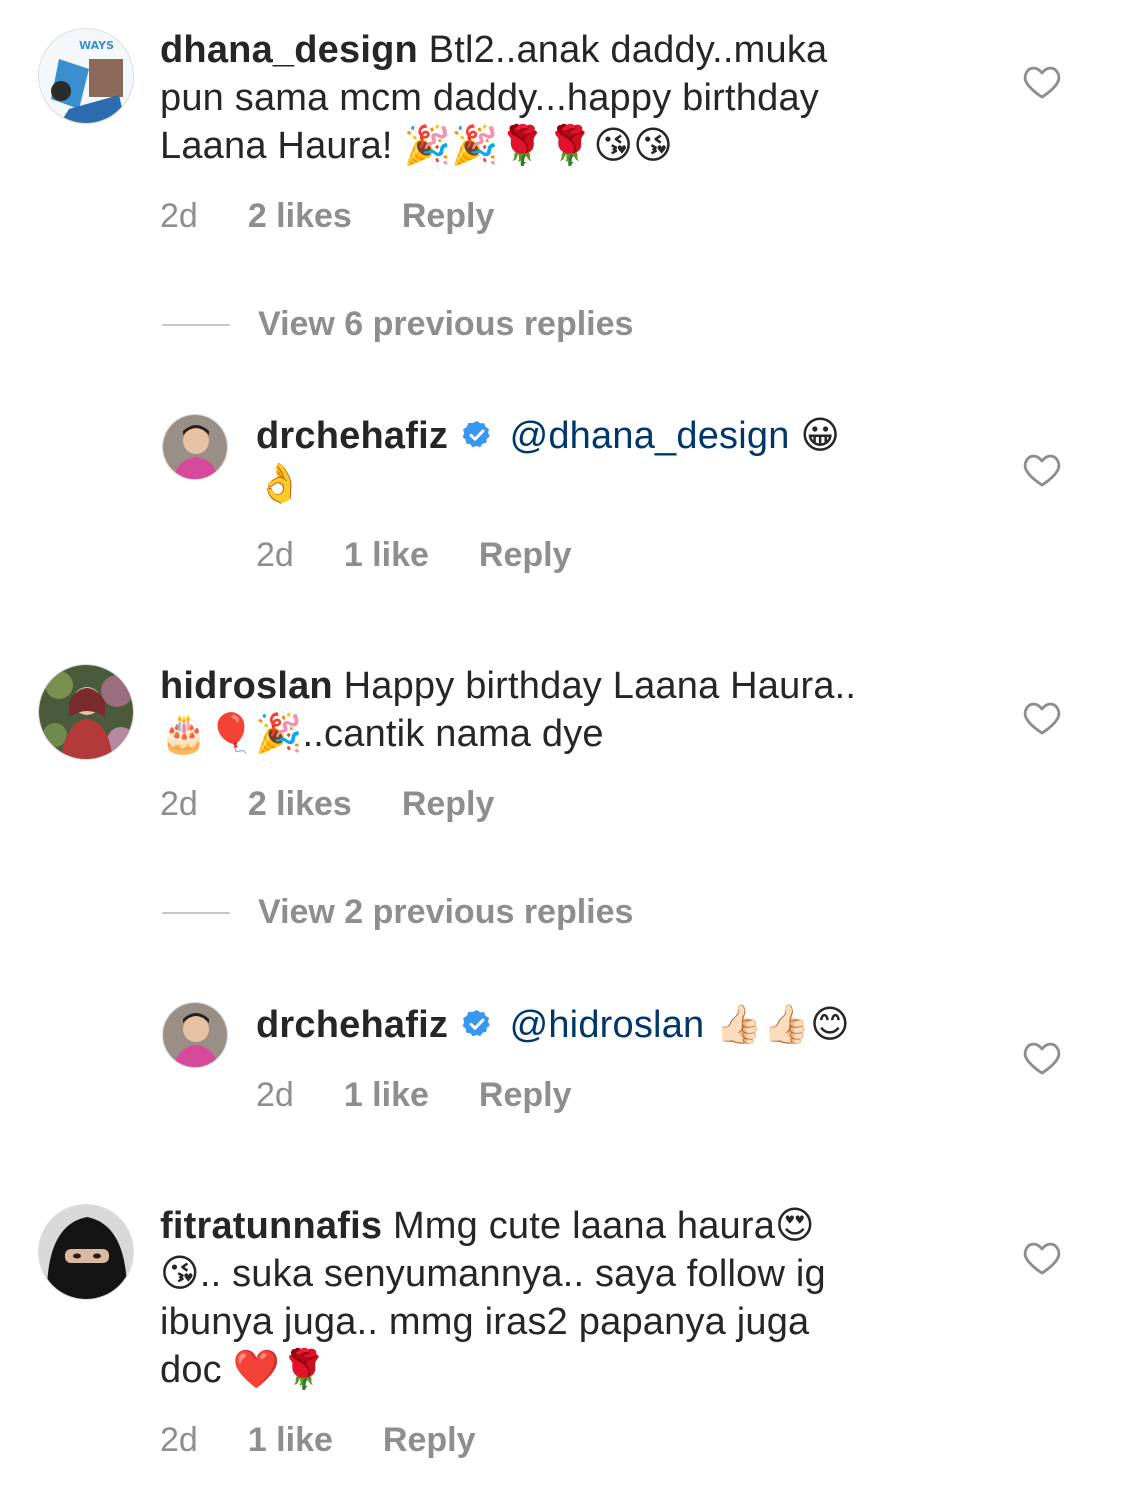 This screenshot has height=1503, width=1125. I want to click on comment-line: Mmg cute laana haura😍, so click(603, 1226).